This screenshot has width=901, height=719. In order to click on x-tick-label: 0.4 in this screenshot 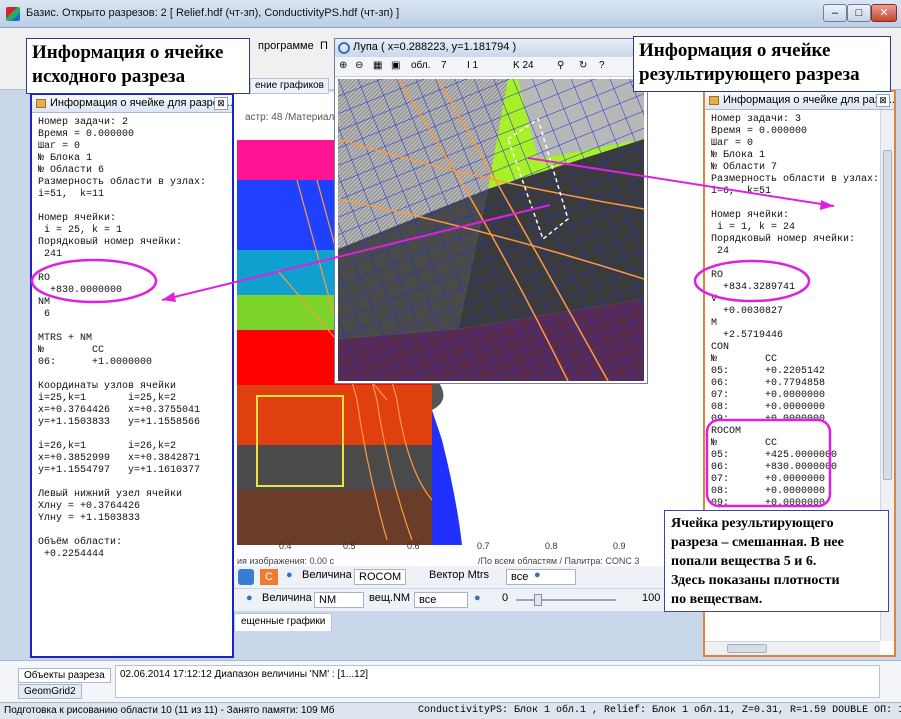, I will do `click(285, 546)`.